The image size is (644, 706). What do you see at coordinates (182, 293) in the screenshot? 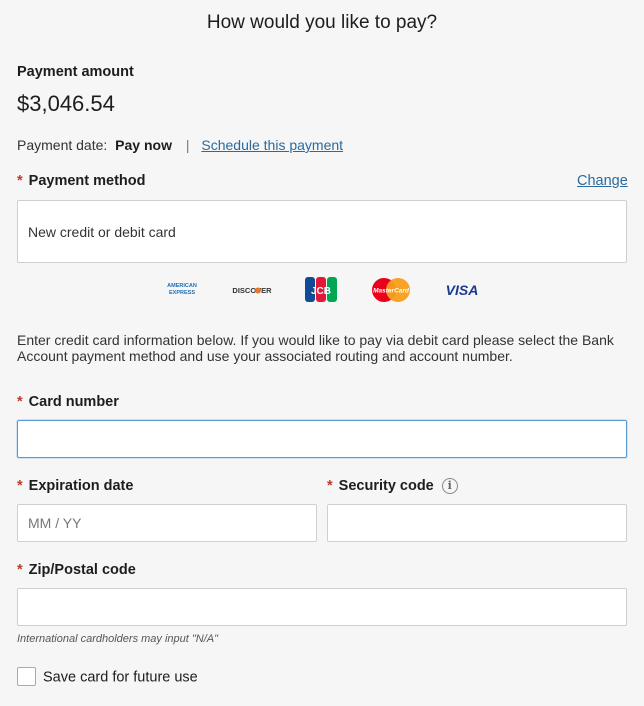
I see `svg-text: EXPRESS` at bounding box center [182, 293].